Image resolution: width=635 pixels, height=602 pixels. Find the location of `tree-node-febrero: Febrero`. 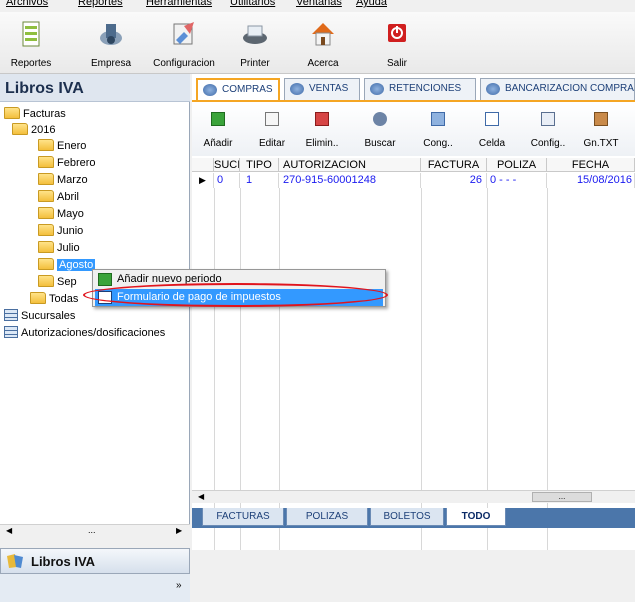

tree-node-febrero: Febrero is located at coordinates (67, 163).